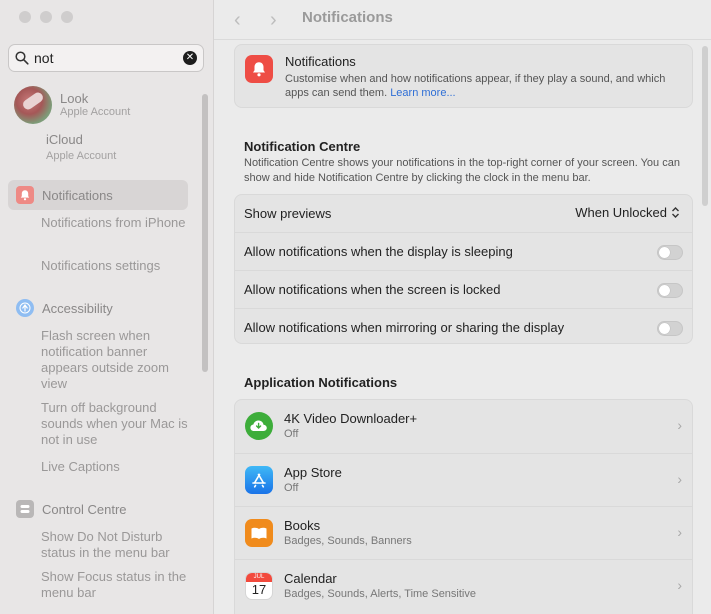 This screenshot has height=614, width=711. What do you see at coordinates (259, 589) in the screenshot?
I see `calendar-day: 17` at bounding box center [259, 589].